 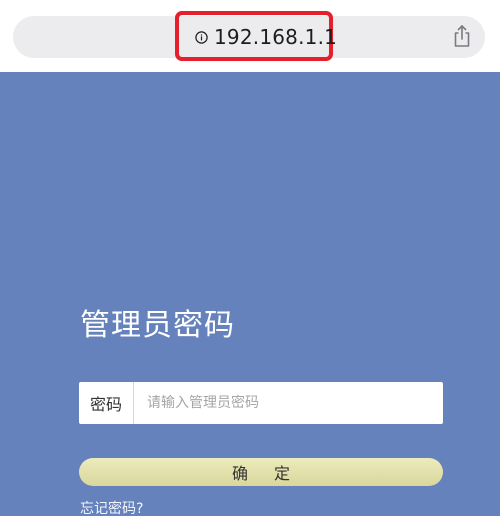 I want to click on info-circle-icon, so click(x=201, y=37).